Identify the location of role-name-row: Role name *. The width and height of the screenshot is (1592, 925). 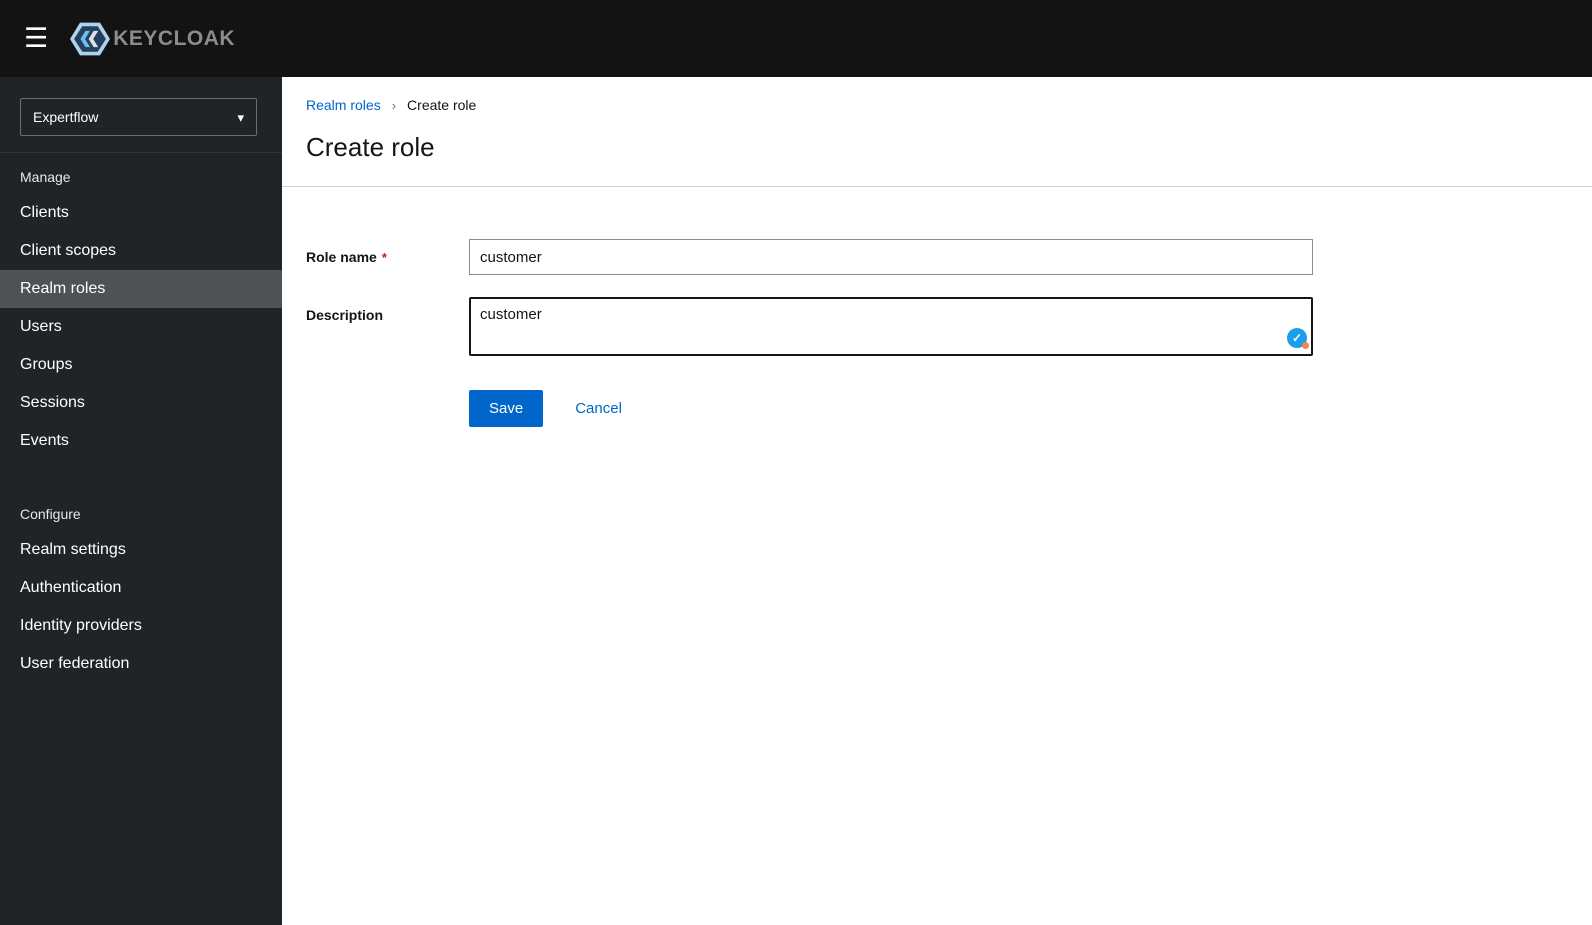
(937, 257).